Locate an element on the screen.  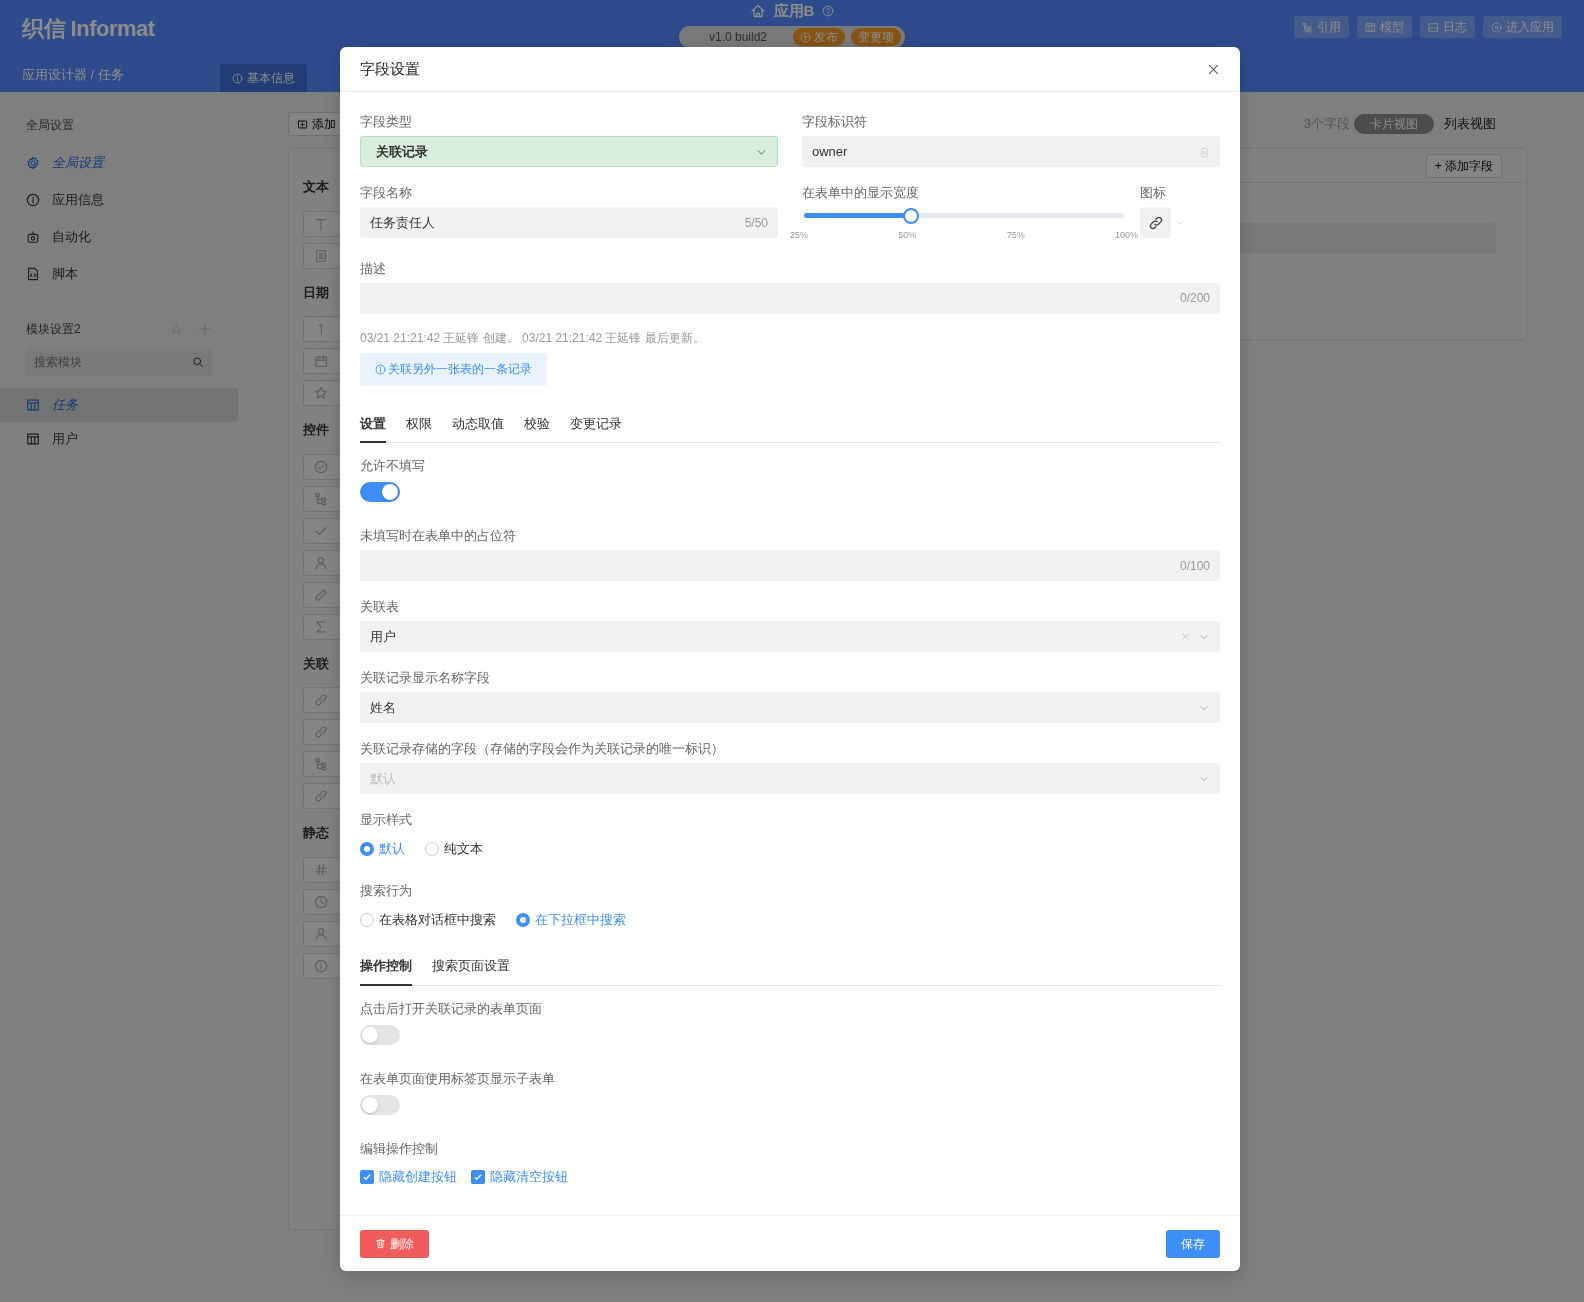
field-label: 关联记录存储的字段（存储的字段会作为关联记录的唯一标识） is located at coordinates (542, 749).